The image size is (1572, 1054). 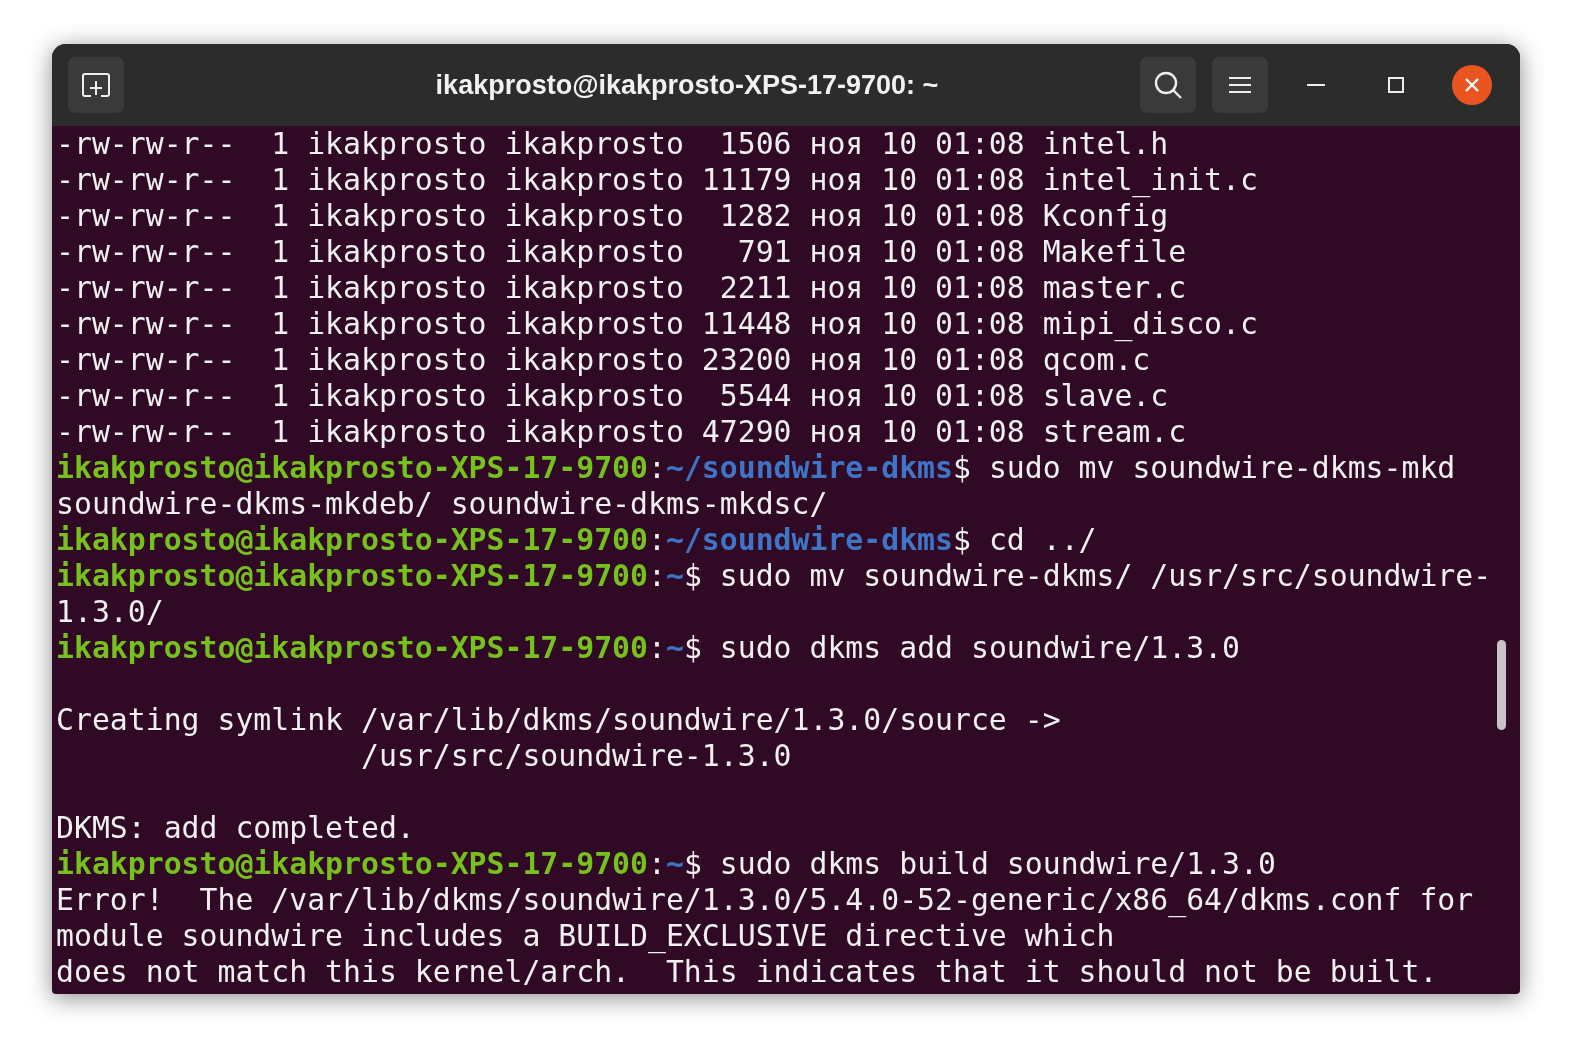 What do you see at coordinates (612, 143) in the screenshot?
I see `output-text: -rw-rw-r-- 1 ikakprosto ikakprosto 1506 ноя 10 01:08 intel.h` at bounding box center [612, 143].